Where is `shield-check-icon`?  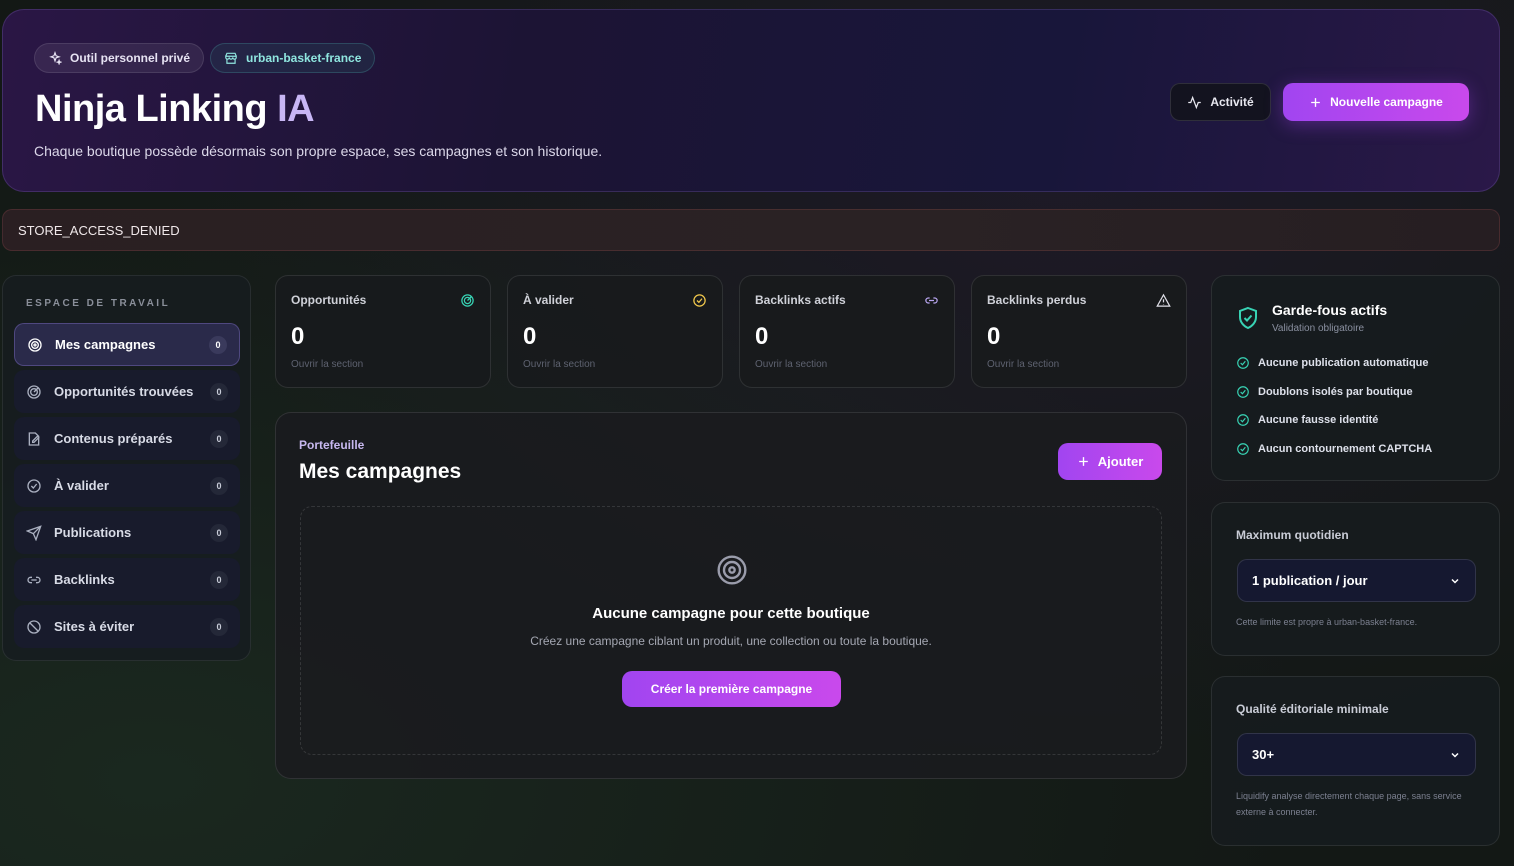
shield-check-icon is located at coordinates (1248, 318).